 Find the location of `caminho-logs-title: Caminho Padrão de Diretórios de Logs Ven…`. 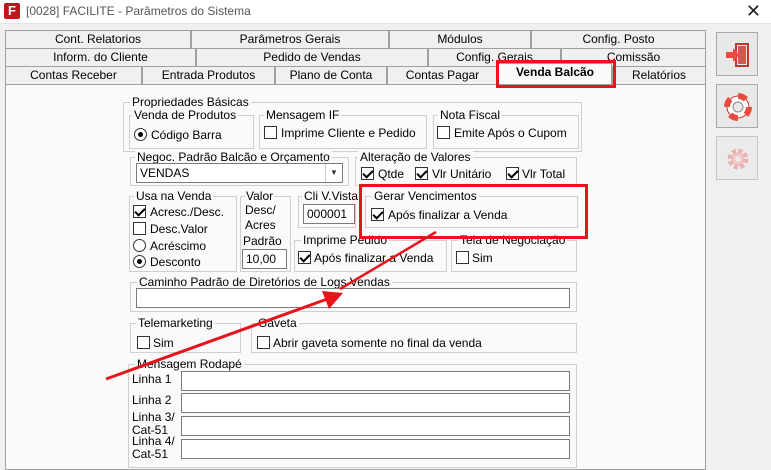

caminho-logs-title: Caminho Padrão de Diretórios de Logs Ven… is located at coordinates (264, 282).